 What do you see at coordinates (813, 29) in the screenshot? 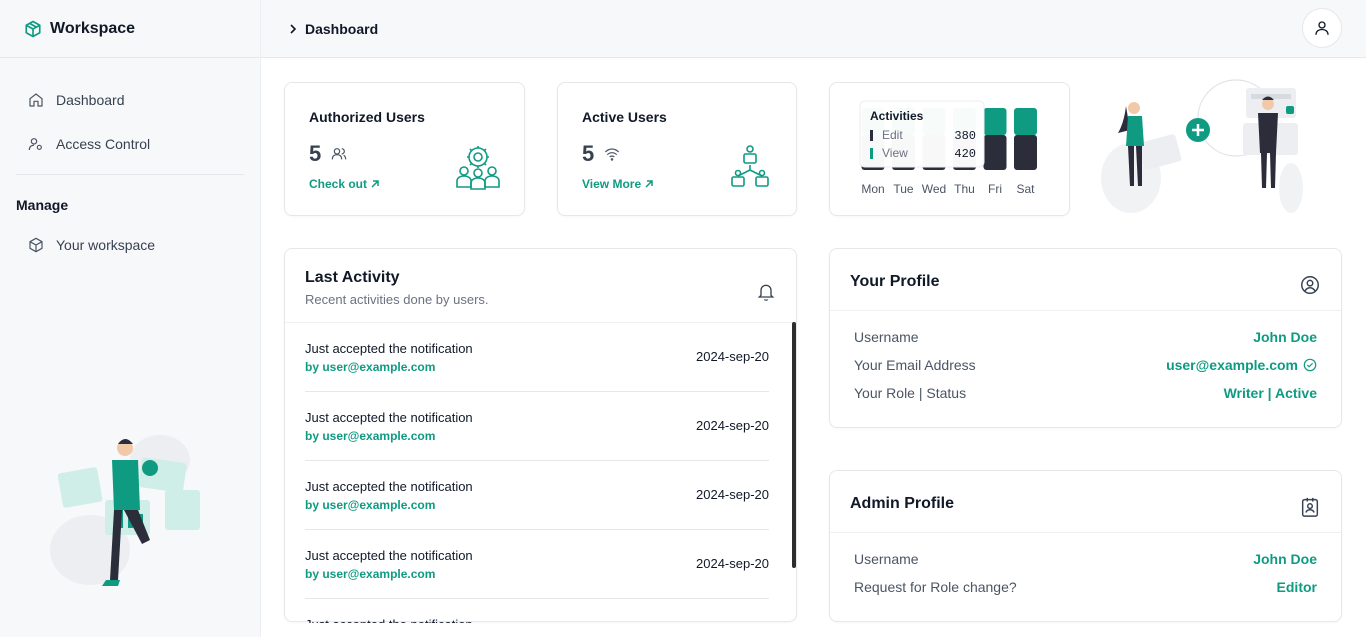
I see `topbar: Dashboard` at bounding box center [813, 29].